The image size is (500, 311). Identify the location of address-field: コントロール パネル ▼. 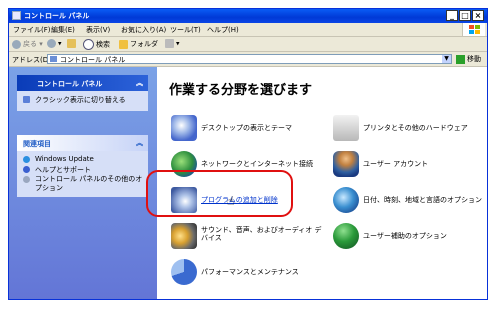
(249, 59).